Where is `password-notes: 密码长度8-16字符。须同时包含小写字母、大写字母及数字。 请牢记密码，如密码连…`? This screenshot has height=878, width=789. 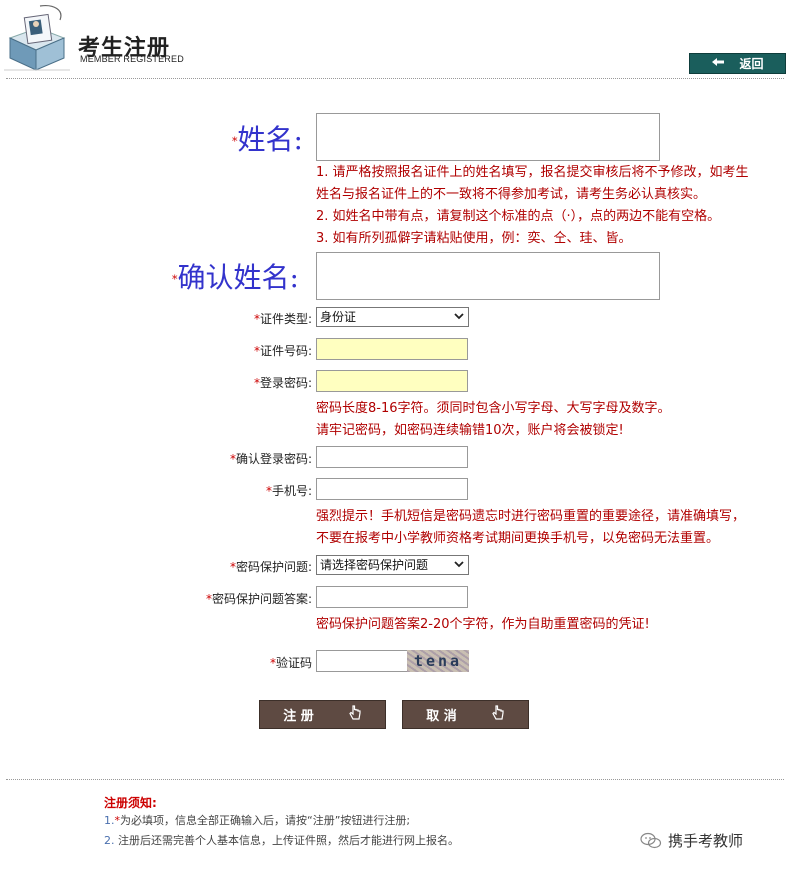
password-notes: 密码长度8-16字符。须同时包含小写字母、大写字母及数字。 请牢记密码，如密码连… is located at coordinates (493, 419).